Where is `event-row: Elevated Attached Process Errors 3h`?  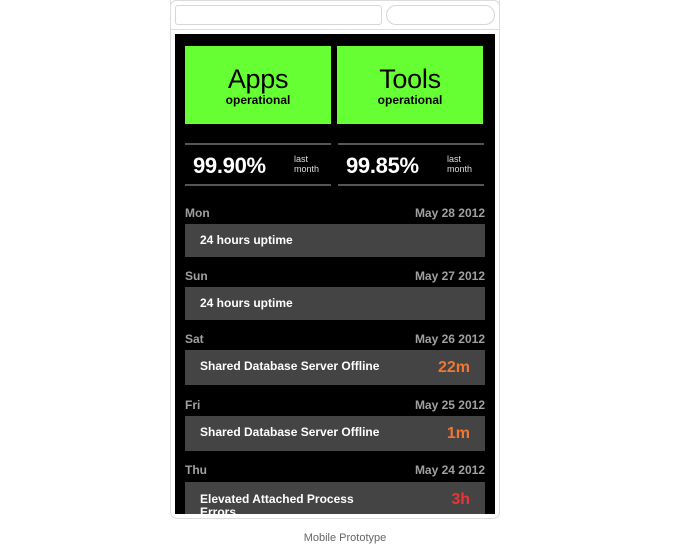 event-row: Elevated Attached Process Errors 3h is located at coordinates (335, 498).